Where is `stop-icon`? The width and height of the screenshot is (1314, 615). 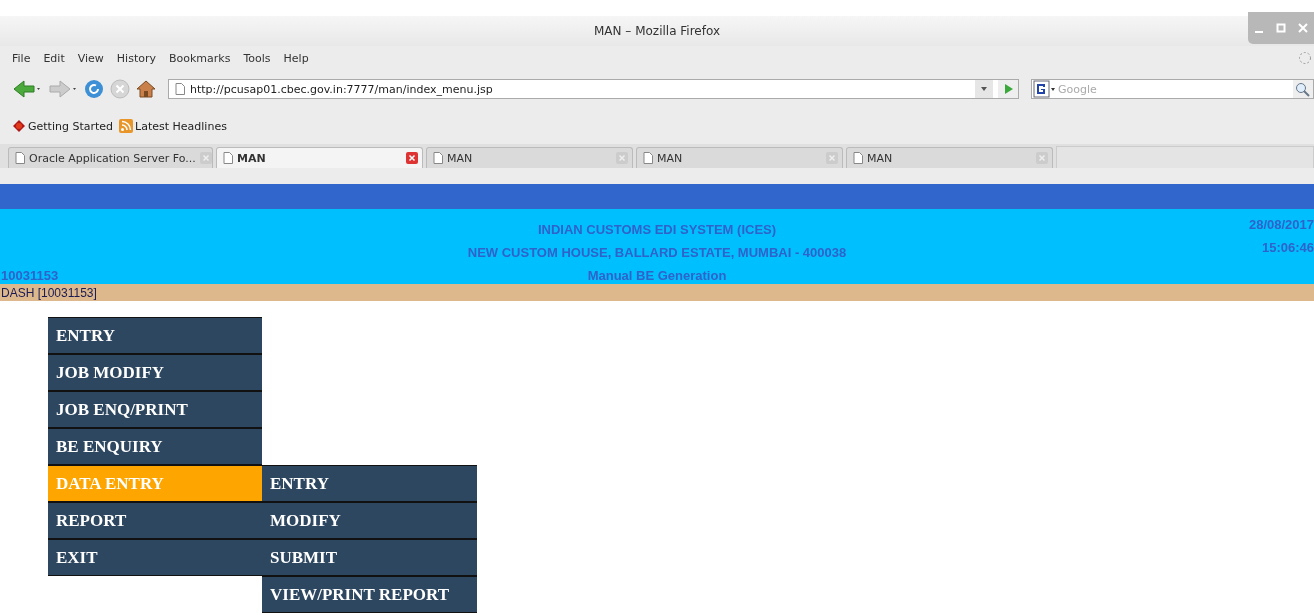
stop-icon is located at coordinates (120, 89).